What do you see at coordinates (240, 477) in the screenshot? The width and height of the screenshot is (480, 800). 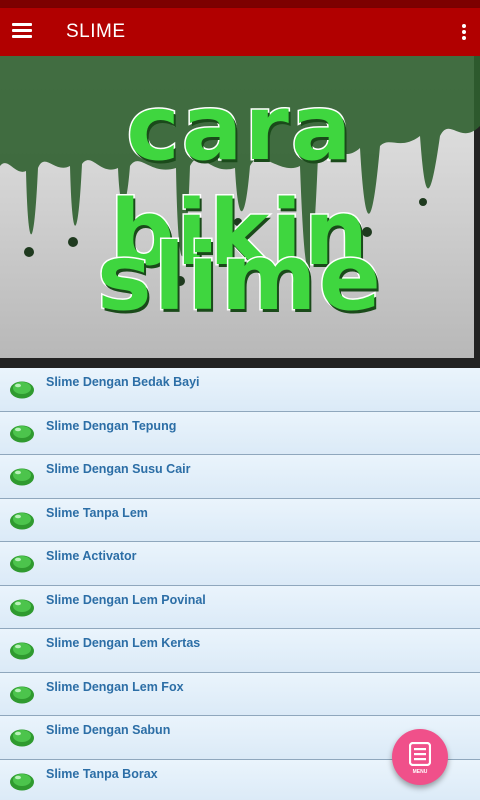 I see `list-item: Slime Dengan Susu Cair` at bounding box center [240, 477].